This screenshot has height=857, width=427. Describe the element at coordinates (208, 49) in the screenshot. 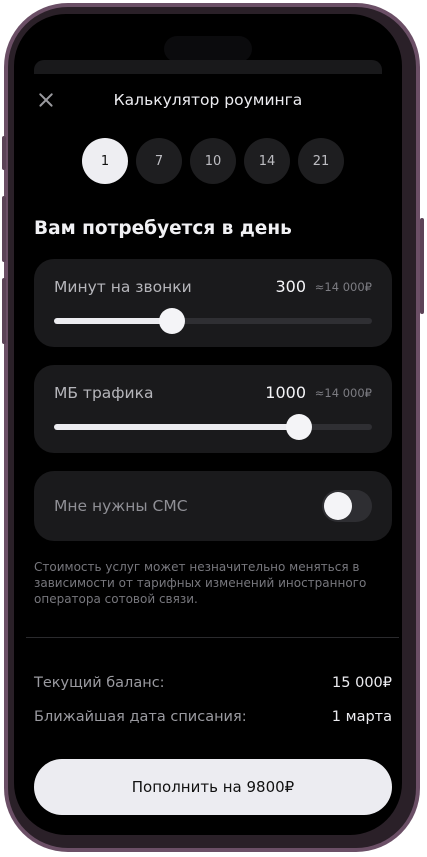

I see `dynamic-island` at that location.